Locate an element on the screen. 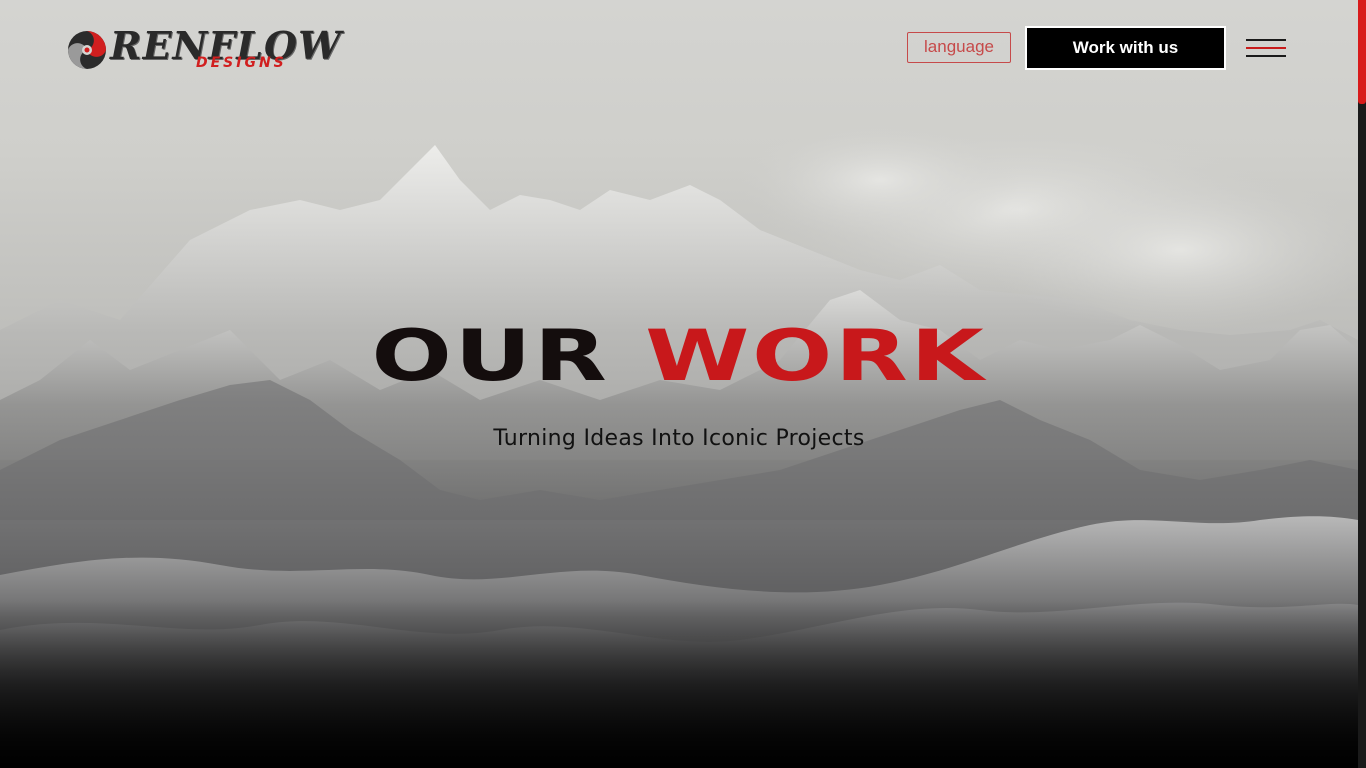 This screenshot has width=1366, height=768. scrollbar-thumb is located at coordinates (1362, 52).